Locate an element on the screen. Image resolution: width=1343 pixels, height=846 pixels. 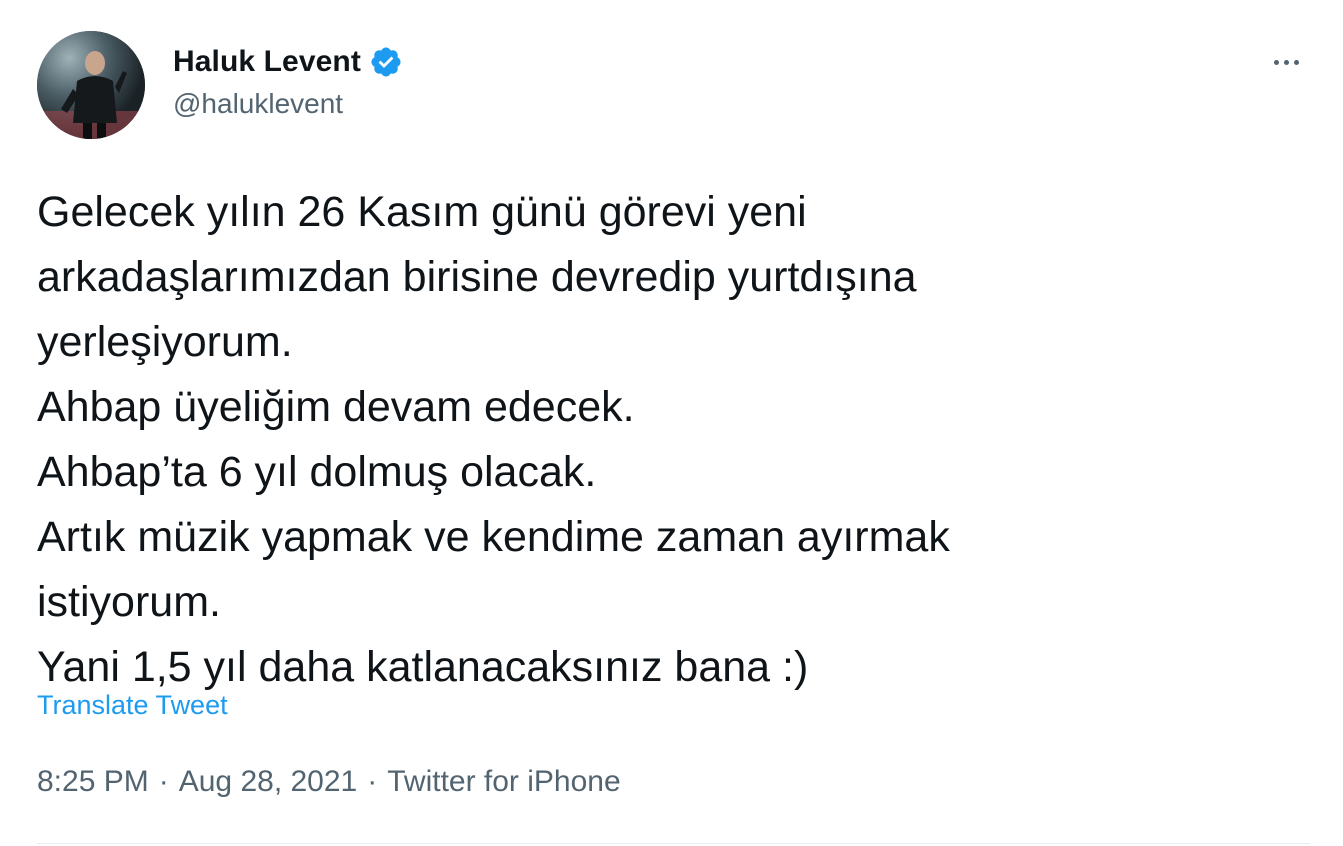
author-avatar is located at coordinates (91, 85).